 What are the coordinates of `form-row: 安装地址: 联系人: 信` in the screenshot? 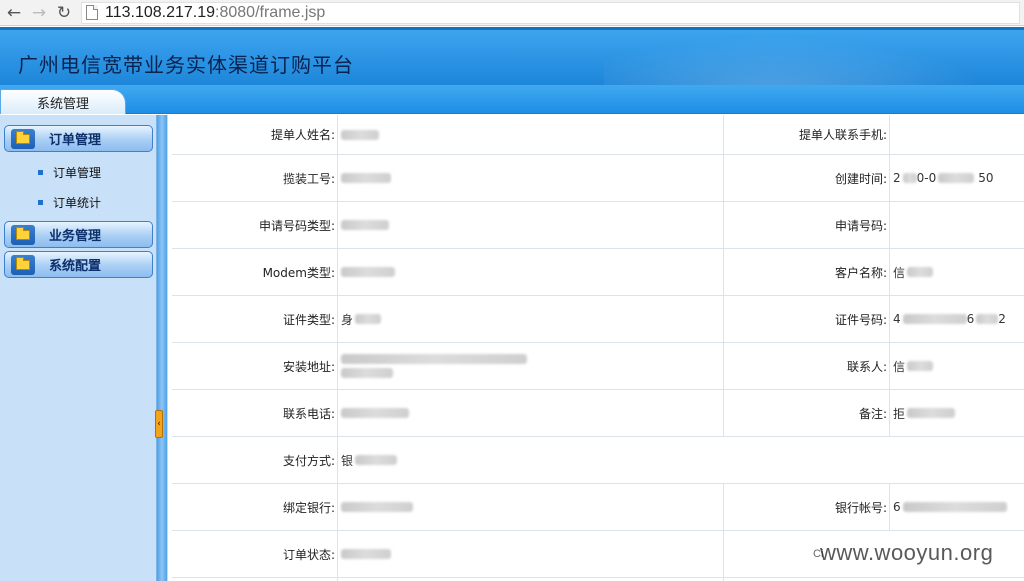 It's located at (598, 366).